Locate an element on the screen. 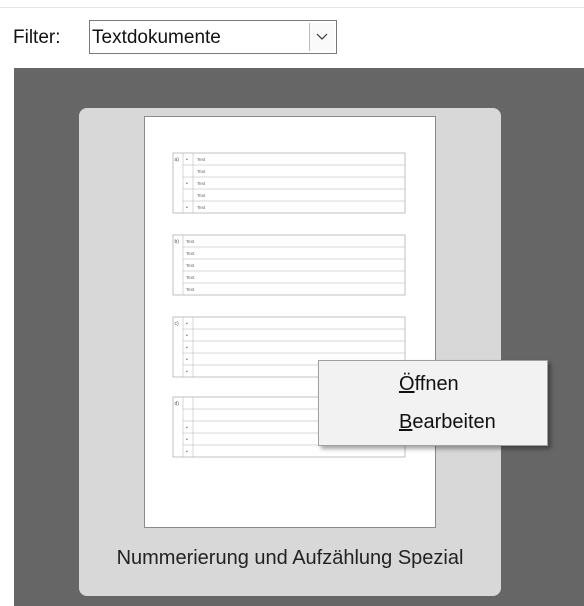 This screenshot has height=606, width=584. menu-item-edit-label: earbeiten is located at coordinates (454, 422).